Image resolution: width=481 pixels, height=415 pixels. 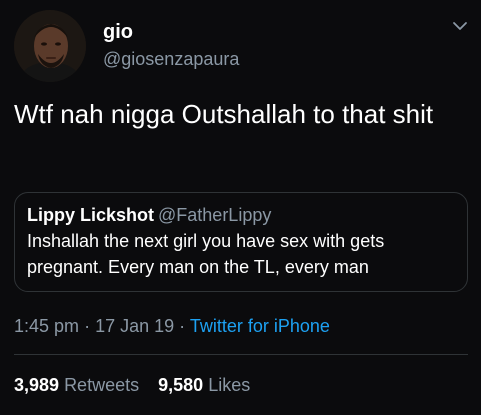 I want to click on retweets-label: Retweets, so click(x=102, y=385).